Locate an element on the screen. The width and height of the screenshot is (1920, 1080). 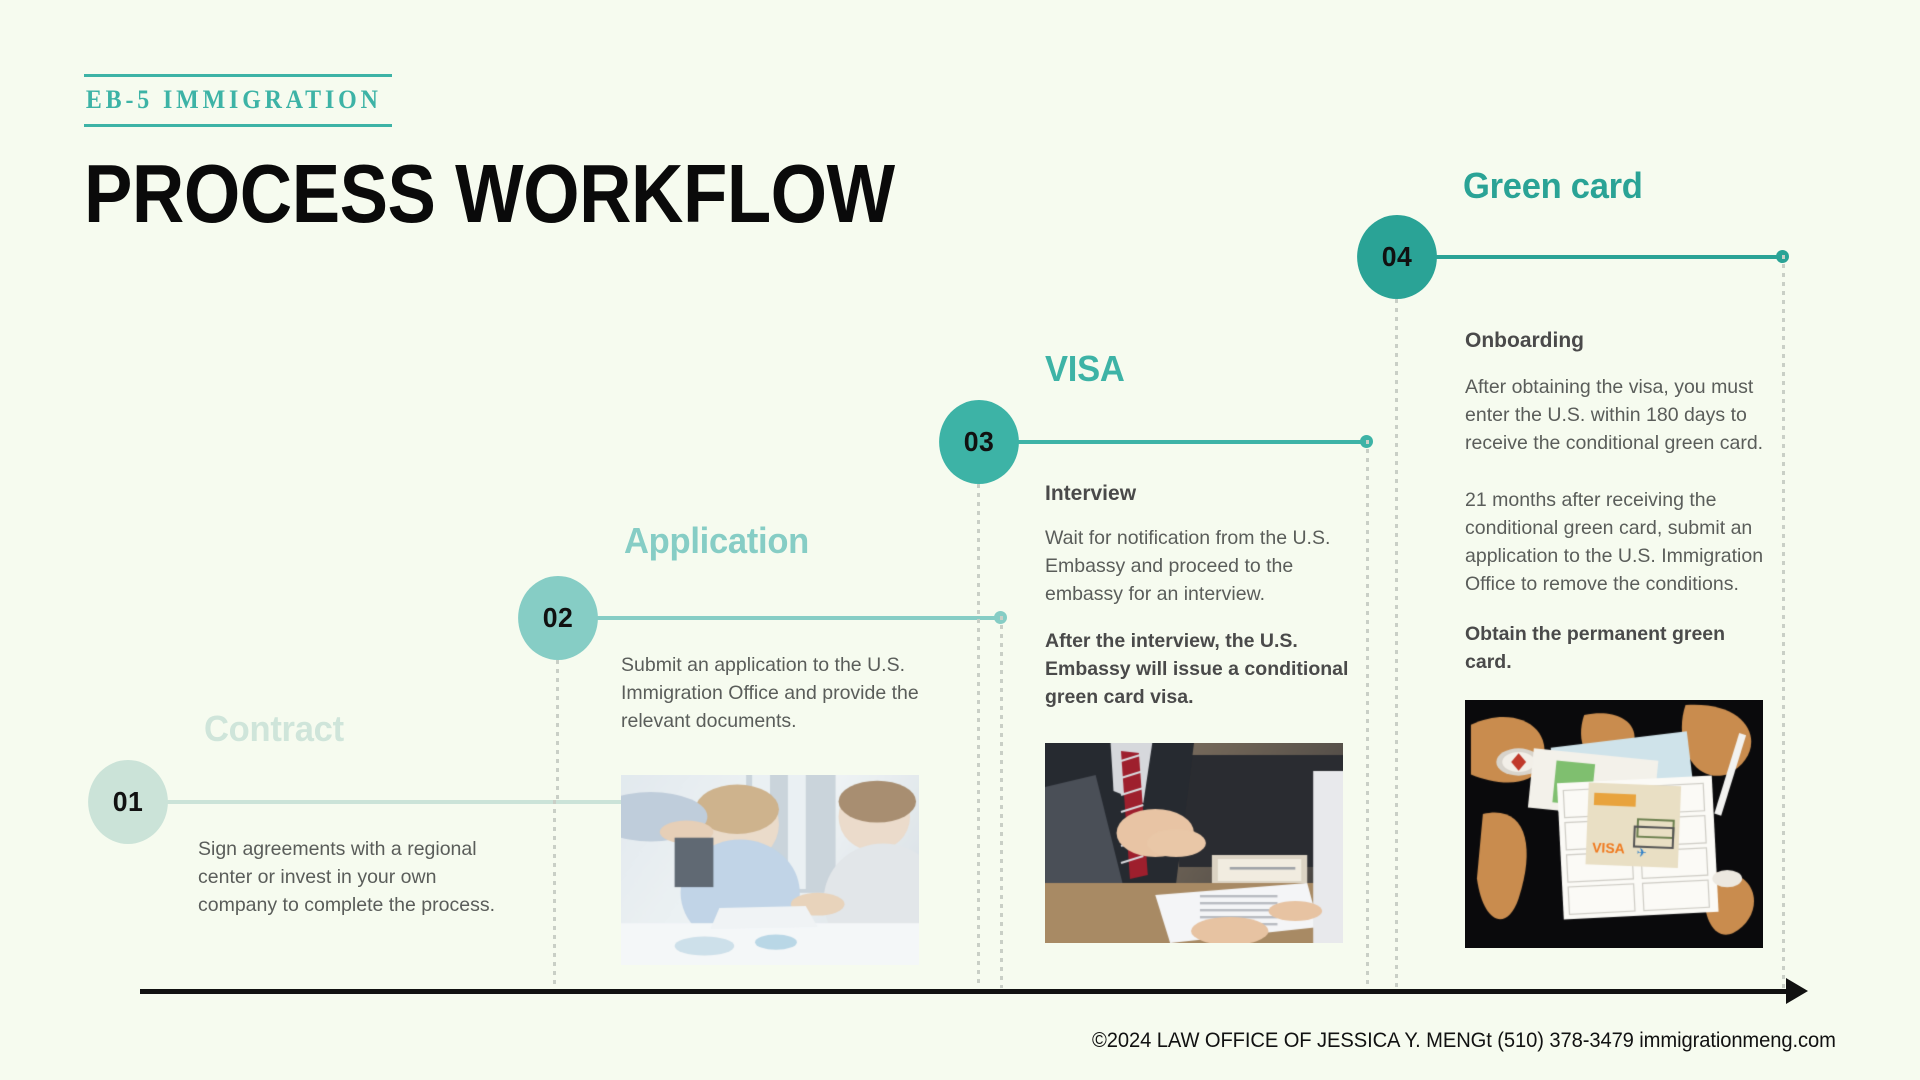
eyebrow-label: EB-5 IMMIGRATION is located at coordinates (233, 99).